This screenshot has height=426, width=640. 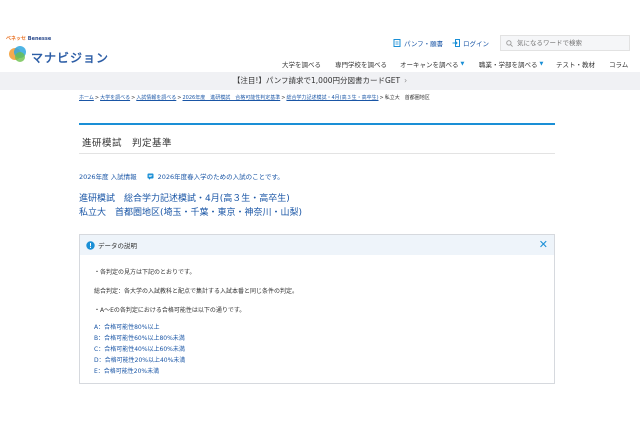 What do you see at coordinates (196, 291) in the screenshot?
I see `description-line: 総合判定：各大学の入試教科と配点で集計する入試本番と同じ条件の判定。` at bounding box center [196, 291].